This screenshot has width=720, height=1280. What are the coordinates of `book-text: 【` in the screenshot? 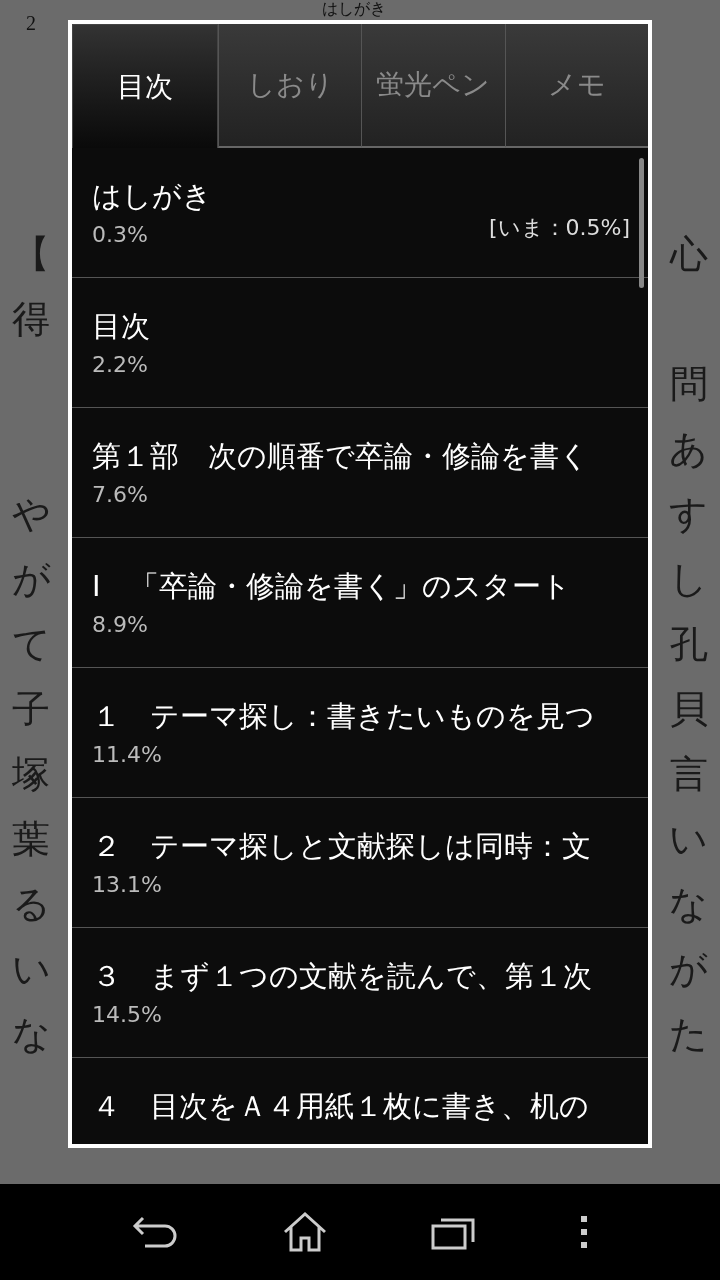 It's located at (31, 254).